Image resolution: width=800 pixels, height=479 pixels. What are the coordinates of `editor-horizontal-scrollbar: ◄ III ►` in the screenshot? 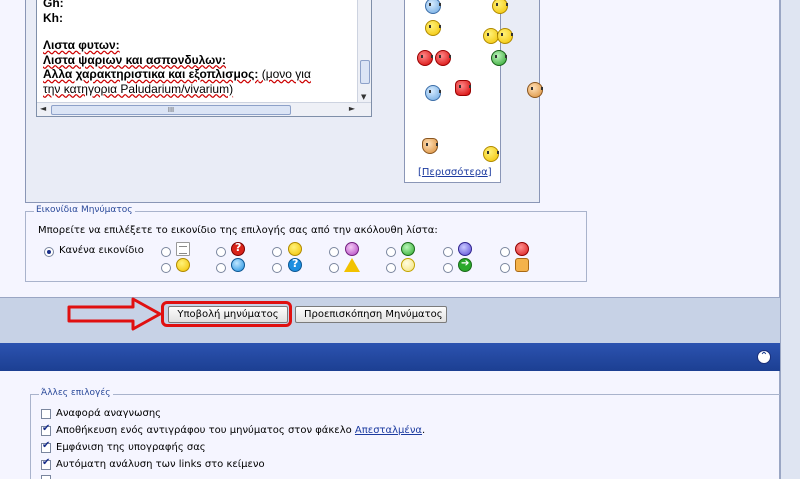 It's located at (204, 109).